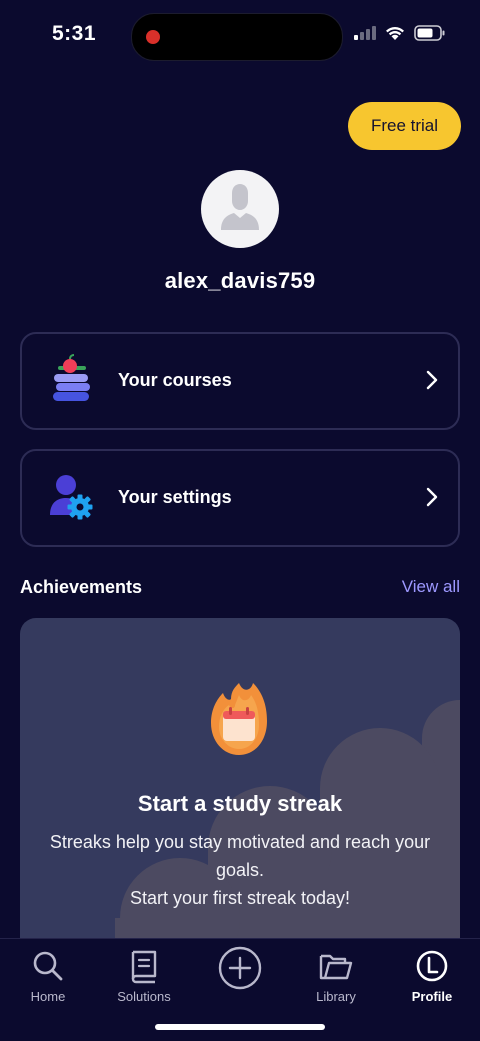  I want to click on tab-home: Home, so click(48, 975).